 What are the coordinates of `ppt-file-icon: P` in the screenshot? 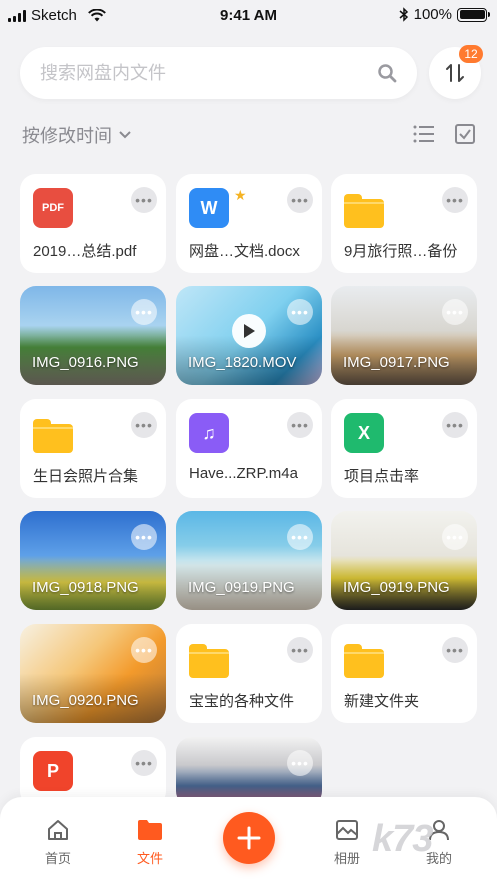 It's located at (53, 771).